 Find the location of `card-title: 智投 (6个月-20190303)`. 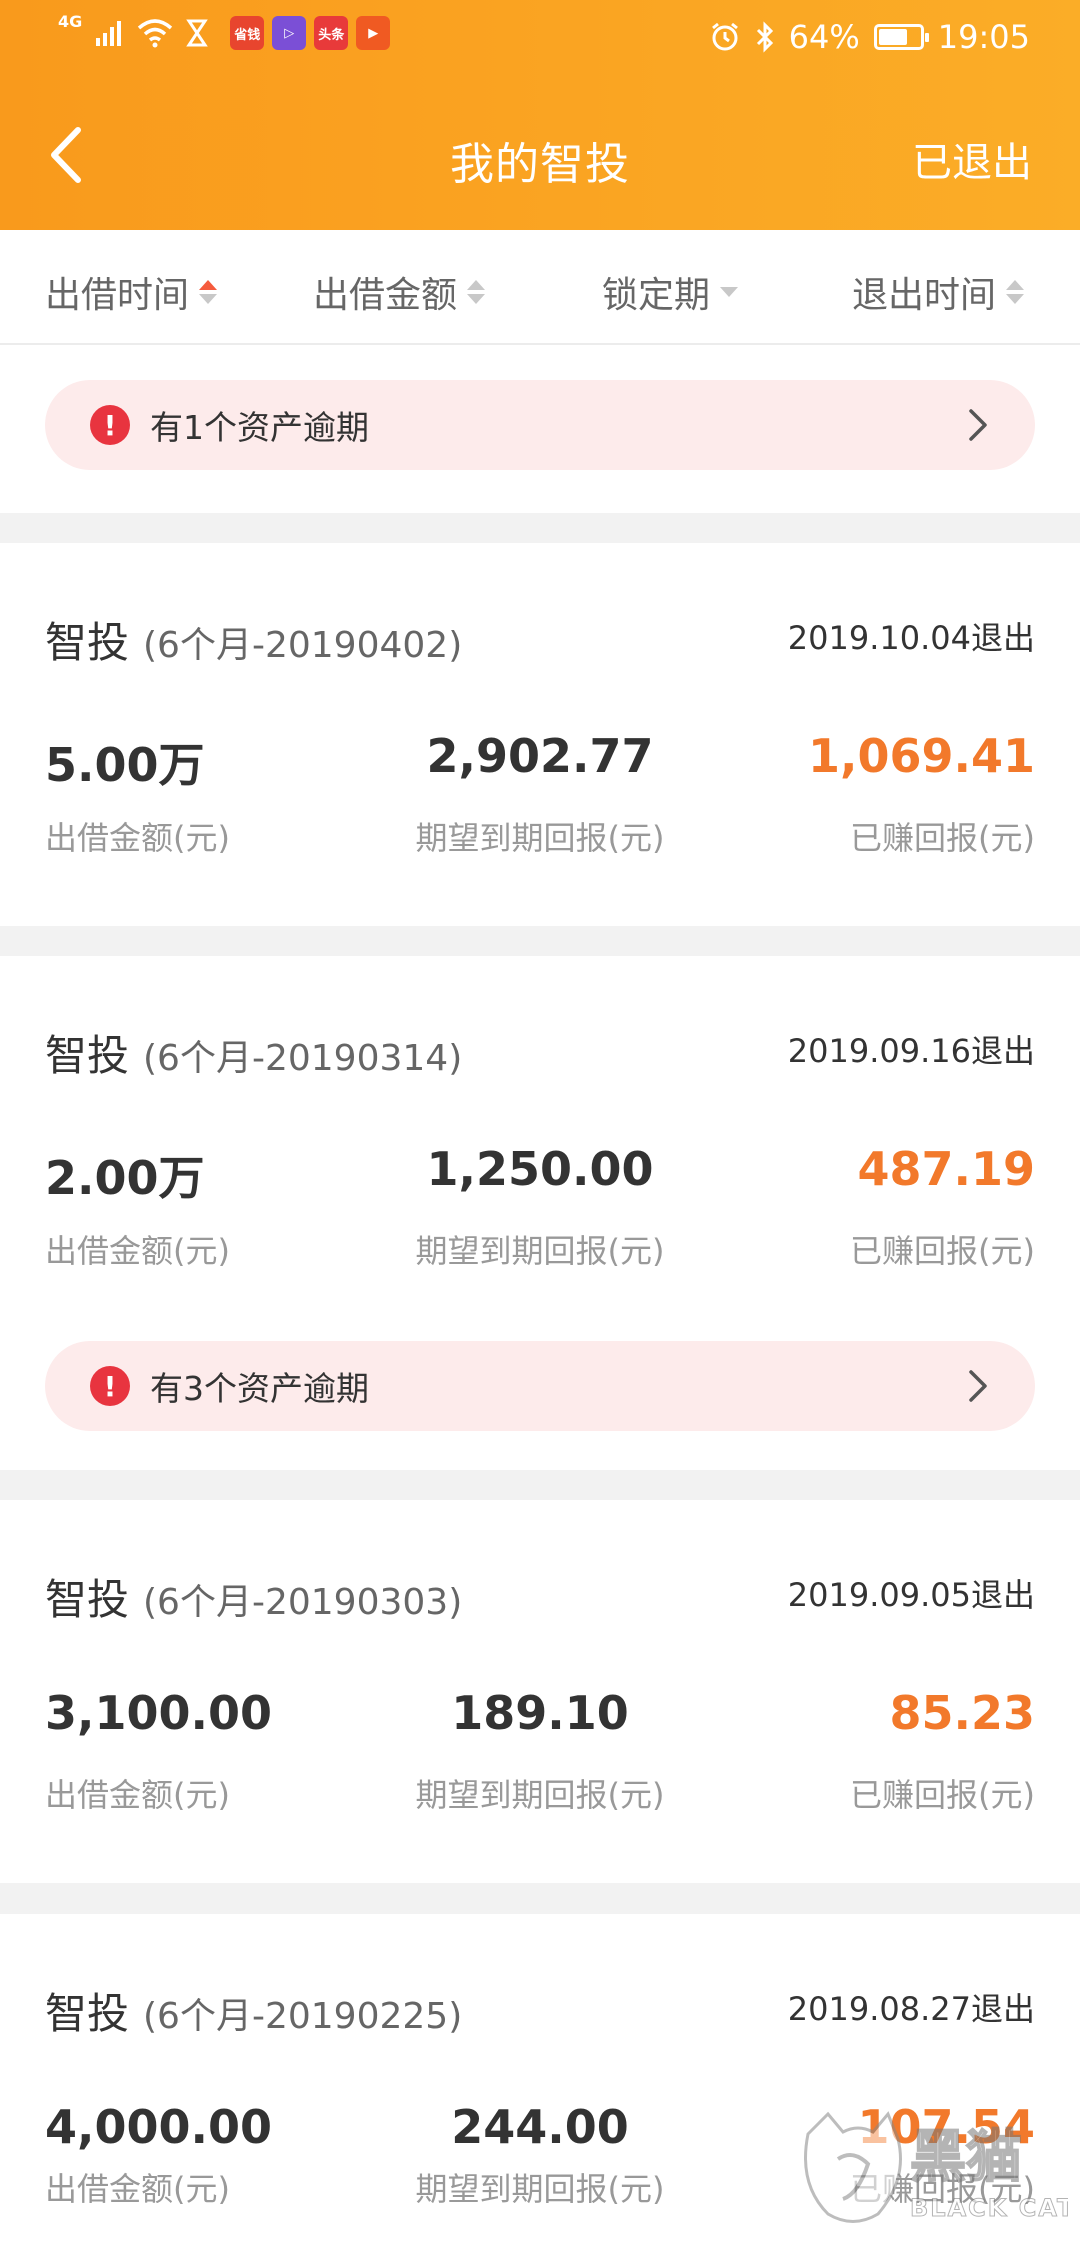

card-title: 智投 (6个月-20190303) is located at coordinates (253, 1596).